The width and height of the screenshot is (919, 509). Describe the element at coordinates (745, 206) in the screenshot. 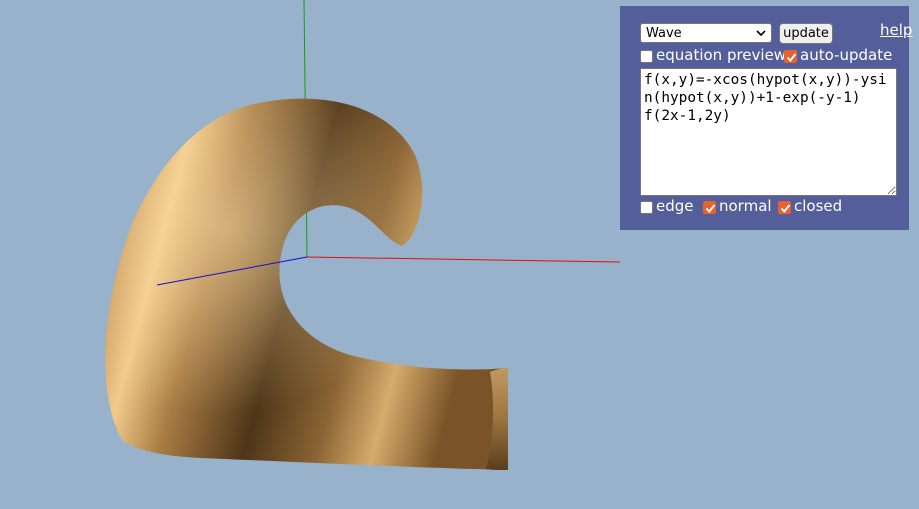

I see `normal-label: normal` at that location.